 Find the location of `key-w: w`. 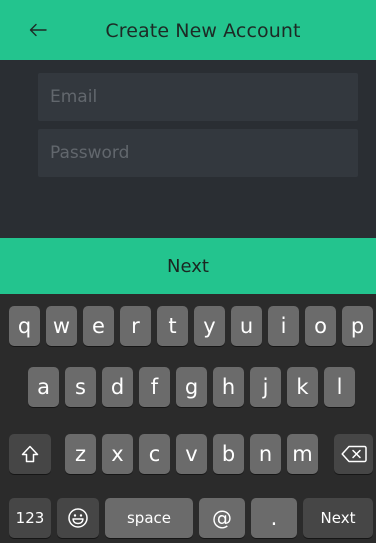

key-w: w is located at coordinates (61, 326).